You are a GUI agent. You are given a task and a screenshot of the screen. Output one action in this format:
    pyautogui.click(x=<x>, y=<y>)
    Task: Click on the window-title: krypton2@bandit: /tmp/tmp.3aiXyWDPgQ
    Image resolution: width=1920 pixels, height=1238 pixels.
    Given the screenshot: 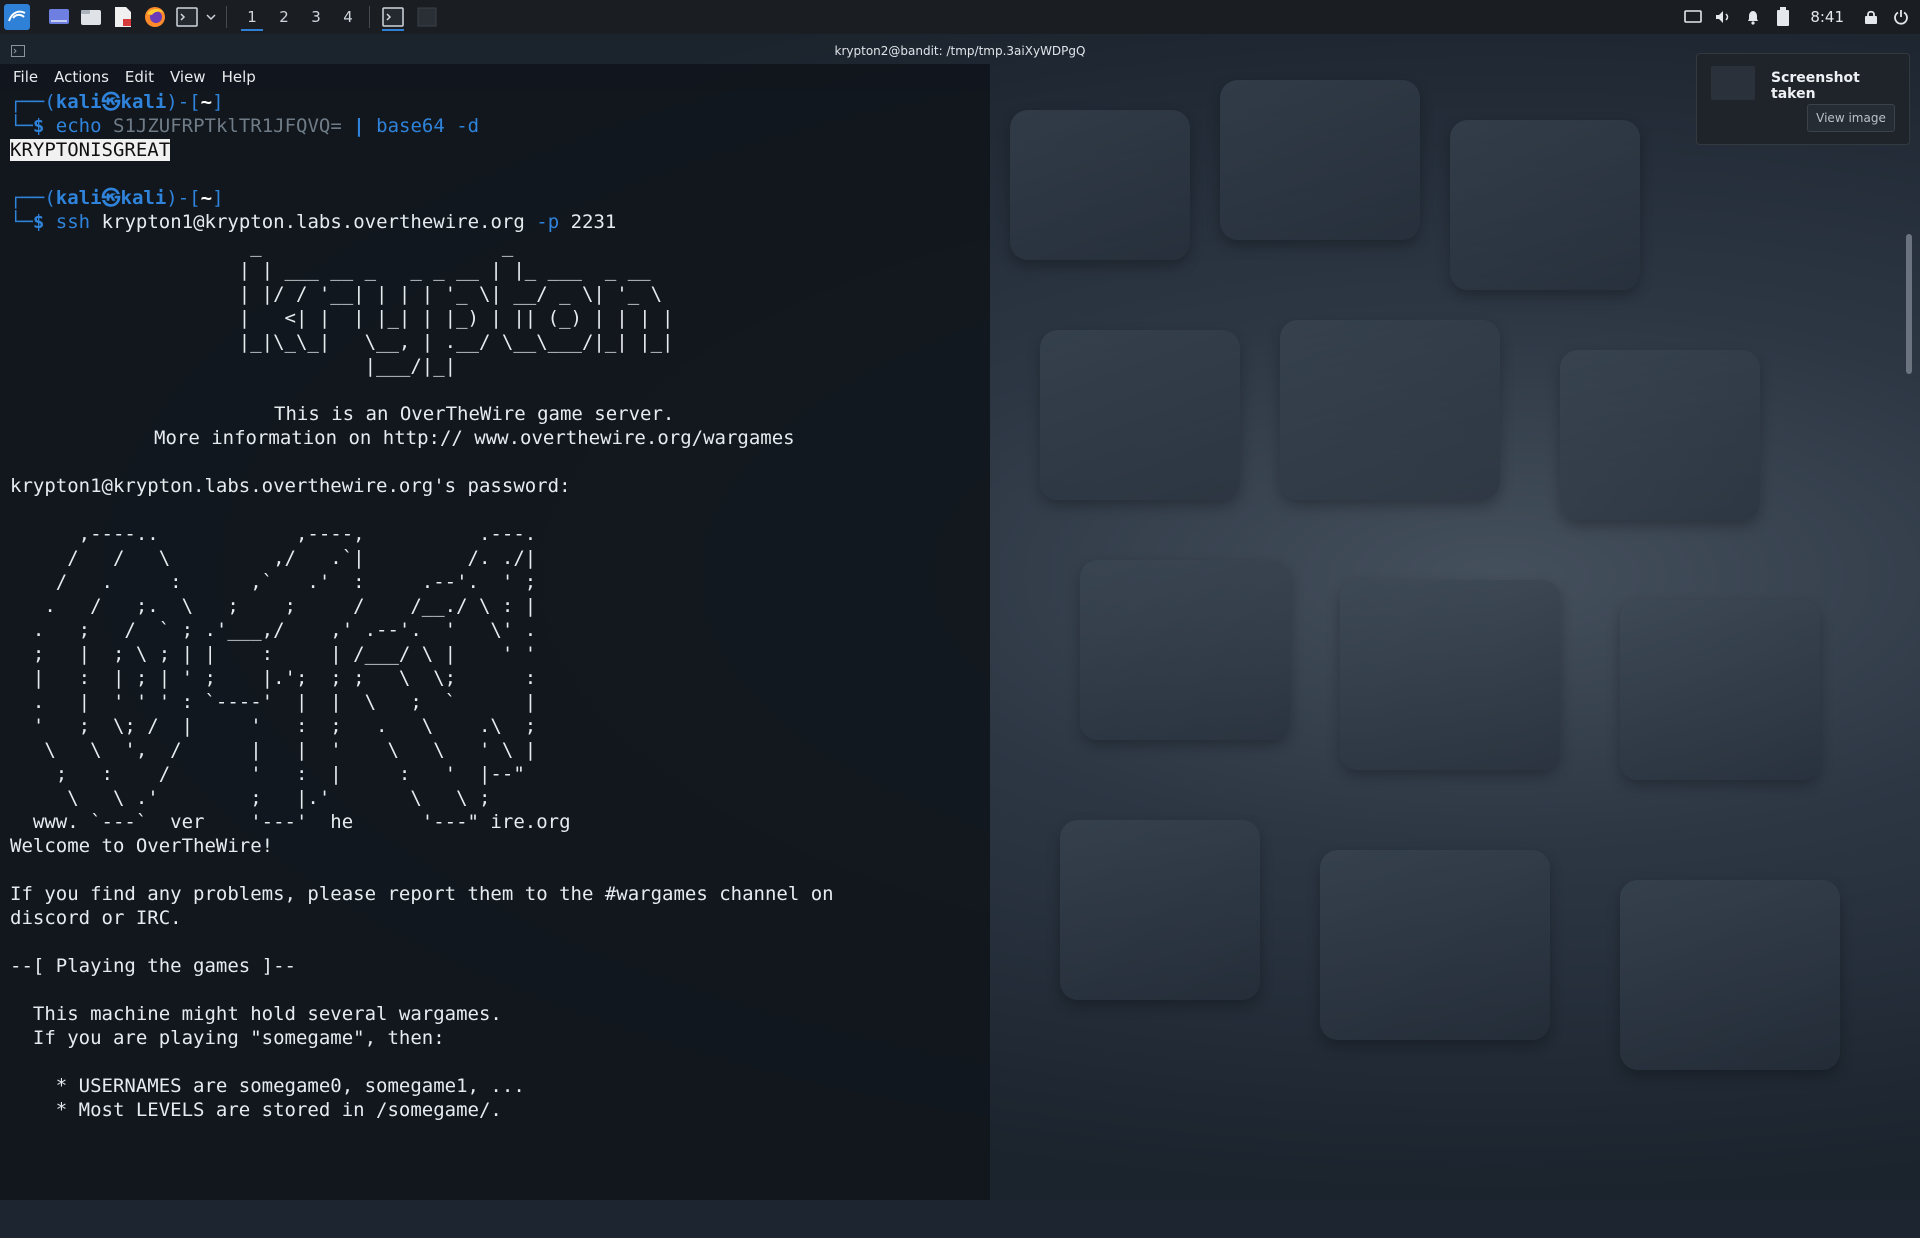 What is the action you would take?
    pyautogui.click(x=960, y=51)
    